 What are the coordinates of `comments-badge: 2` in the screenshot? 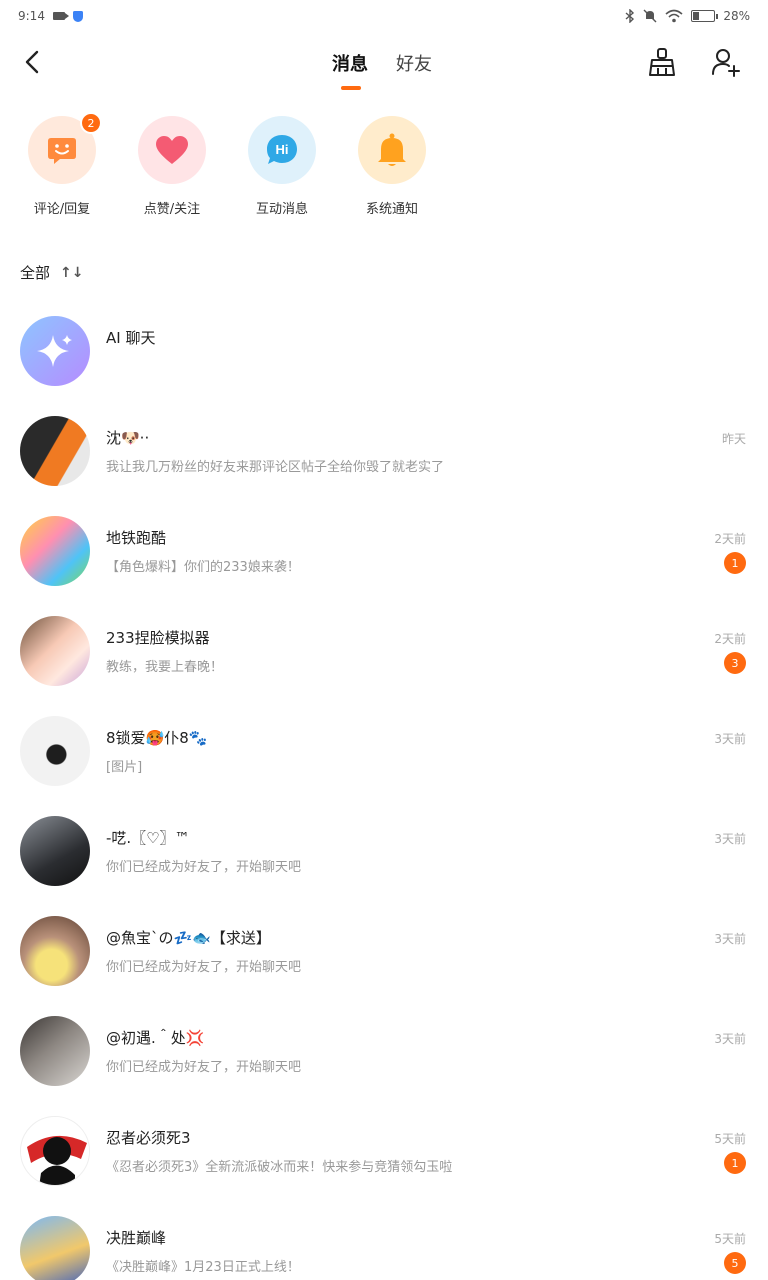 It's located at (91, 123).